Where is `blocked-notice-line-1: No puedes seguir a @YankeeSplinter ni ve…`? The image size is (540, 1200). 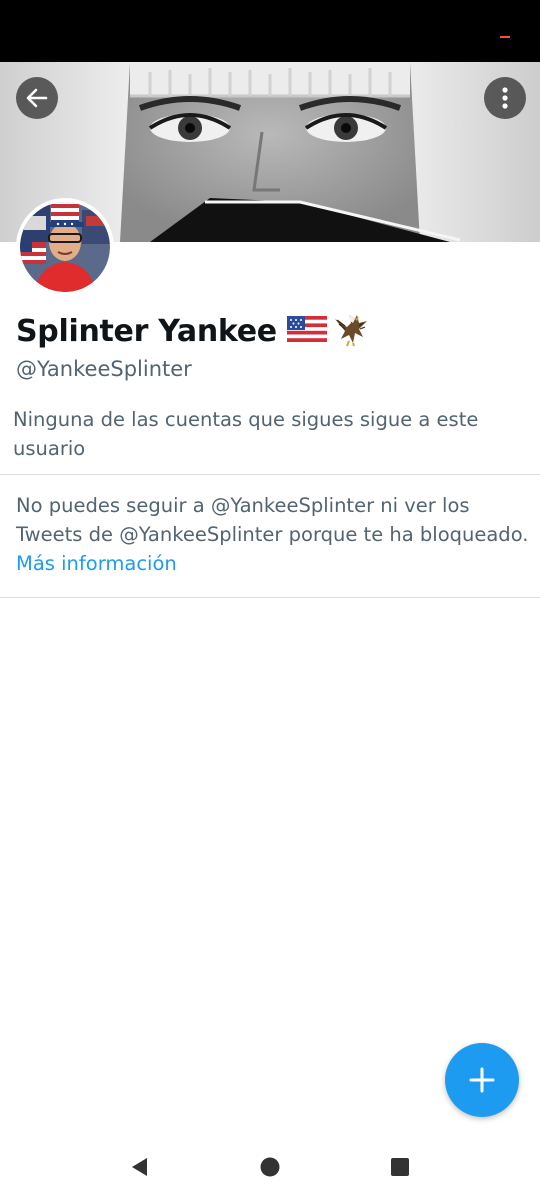
blocked-notice-line-1: No puedes seguir a @YankeeSplinter ni ve… is located at coordinates (243, 505).